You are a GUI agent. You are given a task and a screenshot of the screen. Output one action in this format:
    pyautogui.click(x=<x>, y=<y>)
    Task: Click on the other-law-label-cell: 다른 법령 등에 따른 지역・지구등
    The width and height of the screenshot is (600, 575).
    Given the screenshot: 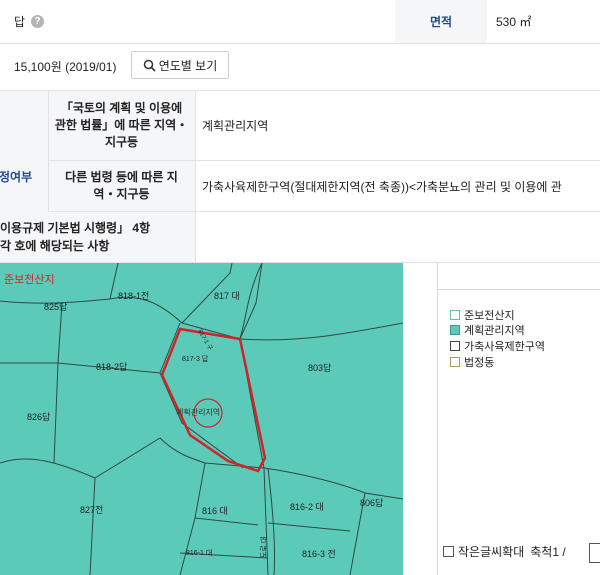 What is the action you would take?
    pyautogui.click(x=121, y=186)
    